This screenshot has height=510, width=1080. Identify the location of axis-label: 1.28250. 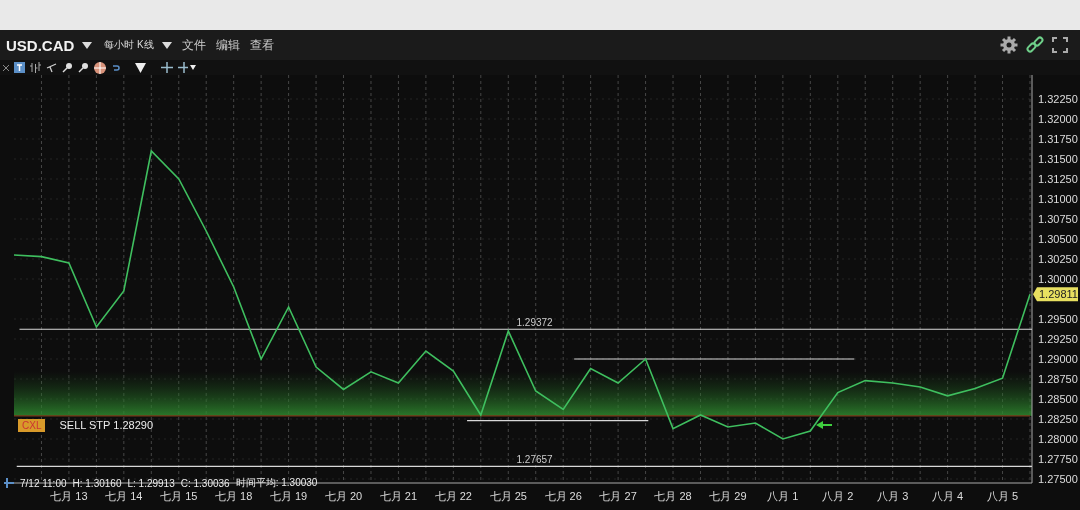
(1058, 419).